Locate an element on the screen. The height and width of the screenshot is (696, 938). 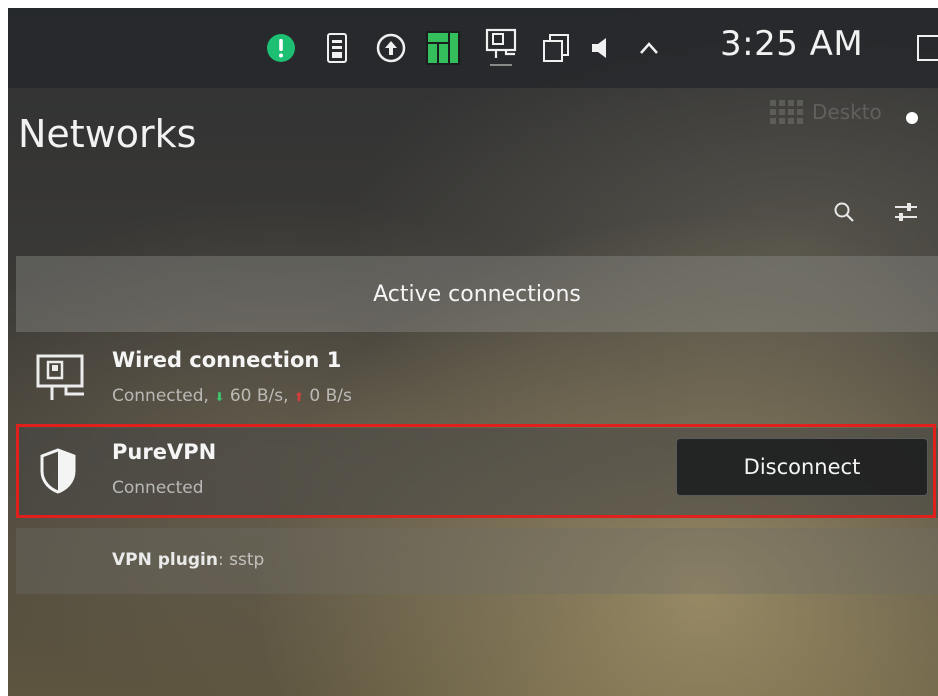
active-connections-header: Active connections is located at coordinates (477, 294).